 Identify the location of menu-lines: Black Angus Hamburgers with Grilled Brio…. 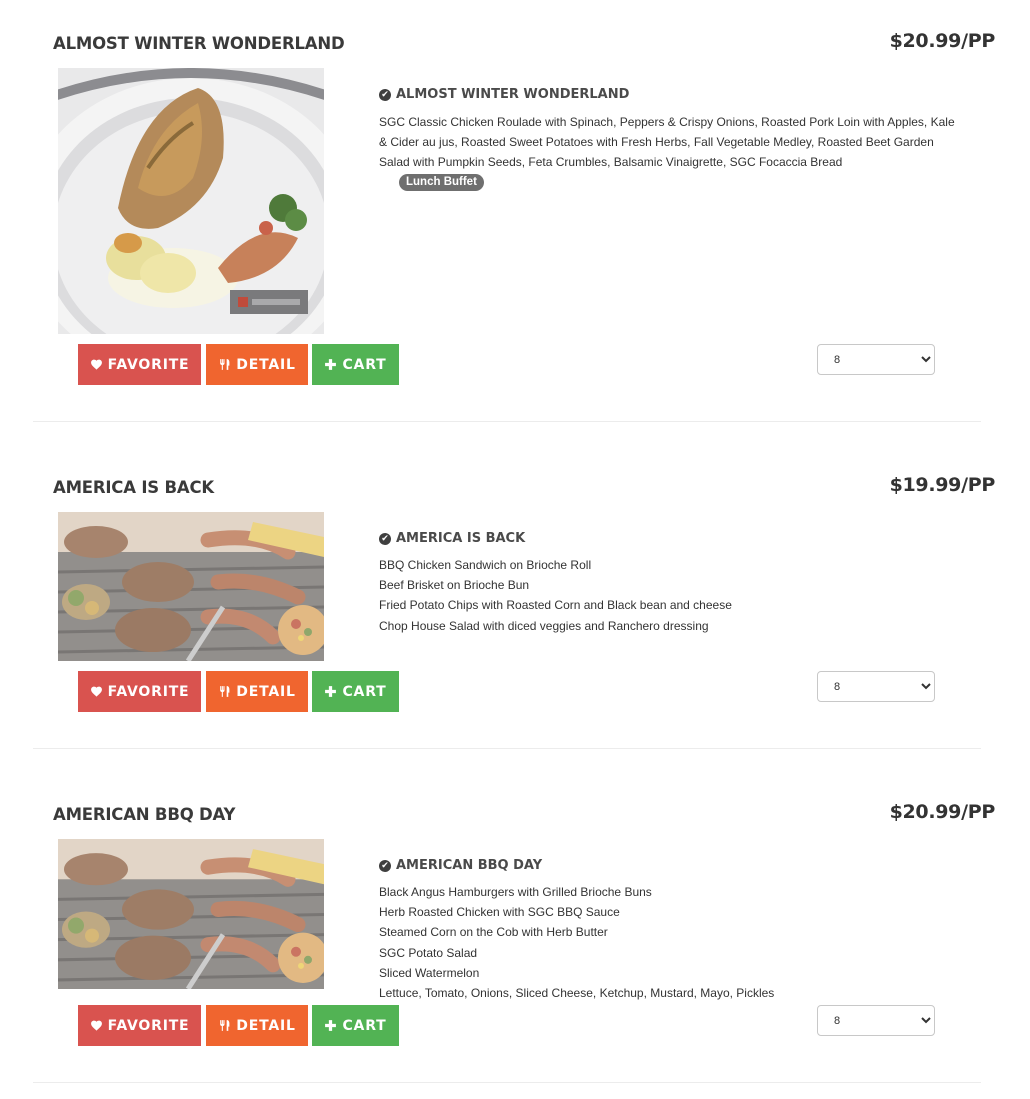
(671, 942).